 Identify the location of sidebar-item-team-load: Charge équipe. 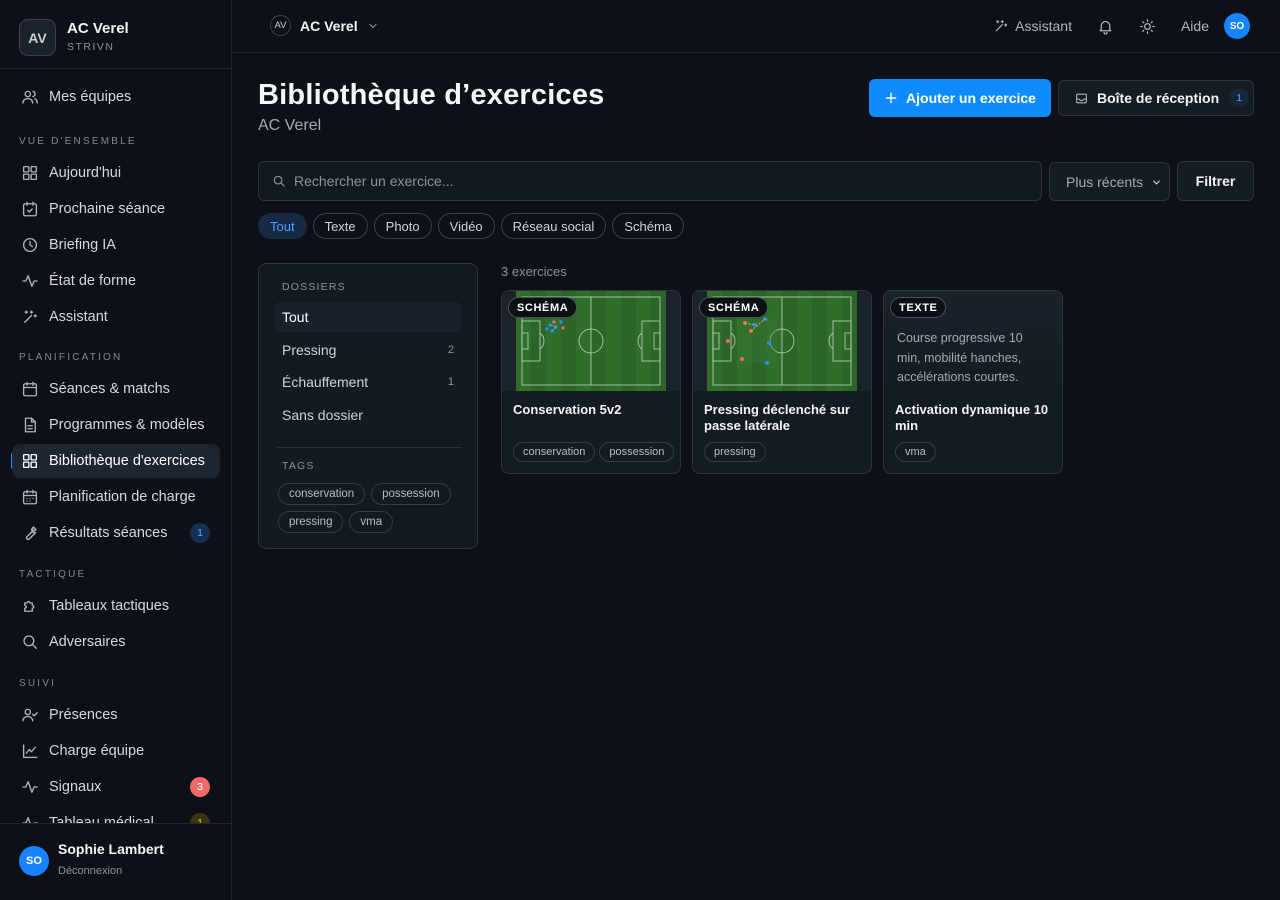
(116, 751).